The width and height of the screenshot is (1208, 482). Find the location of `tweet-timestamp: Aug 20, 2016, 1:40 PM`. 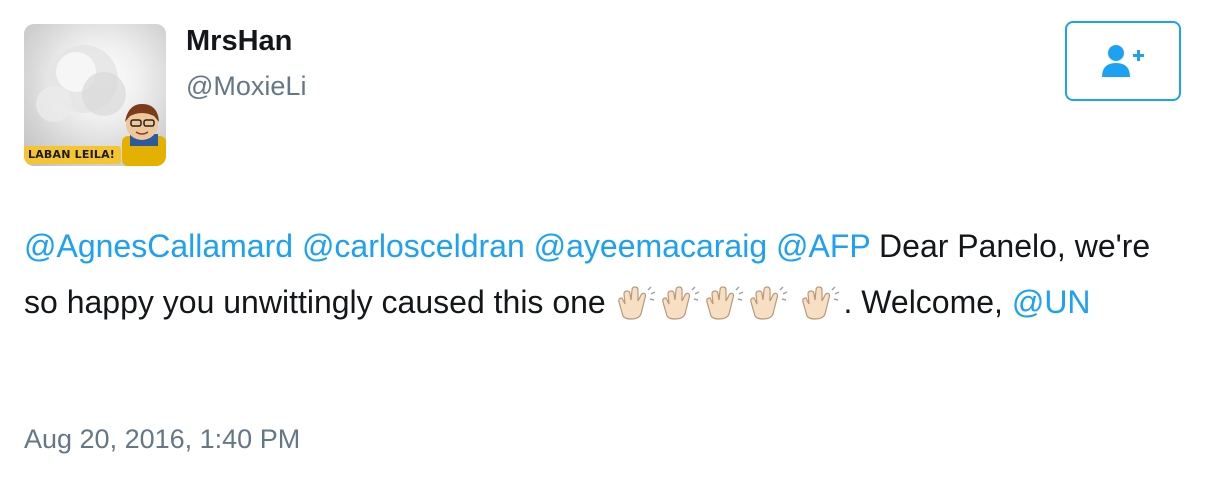

tweet-timestamp: Aug 20, 2016, 1:40 PM is located at coordinates (162, 439).